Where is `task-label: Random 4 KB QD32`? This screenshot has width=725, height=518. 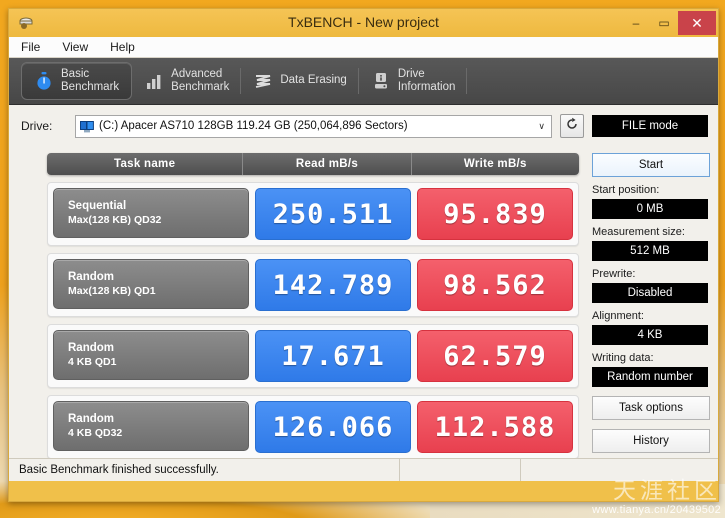 task-label: Random 4 KB QD32 is located at coordinates (151, 426).